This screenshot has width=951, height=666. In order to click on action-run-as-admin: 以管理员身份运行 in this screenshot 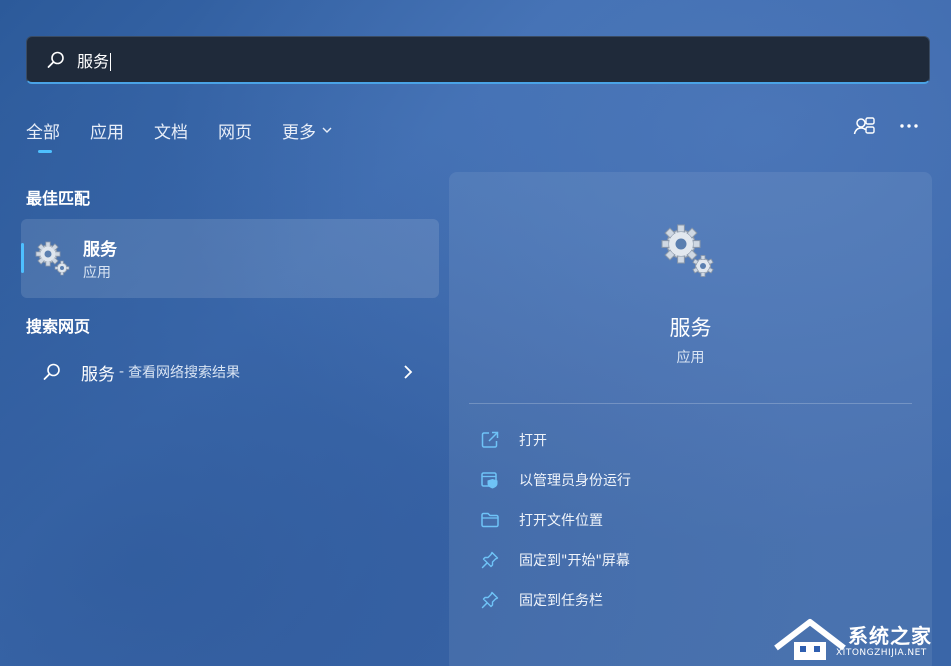, I will do `click(689, 480)`.